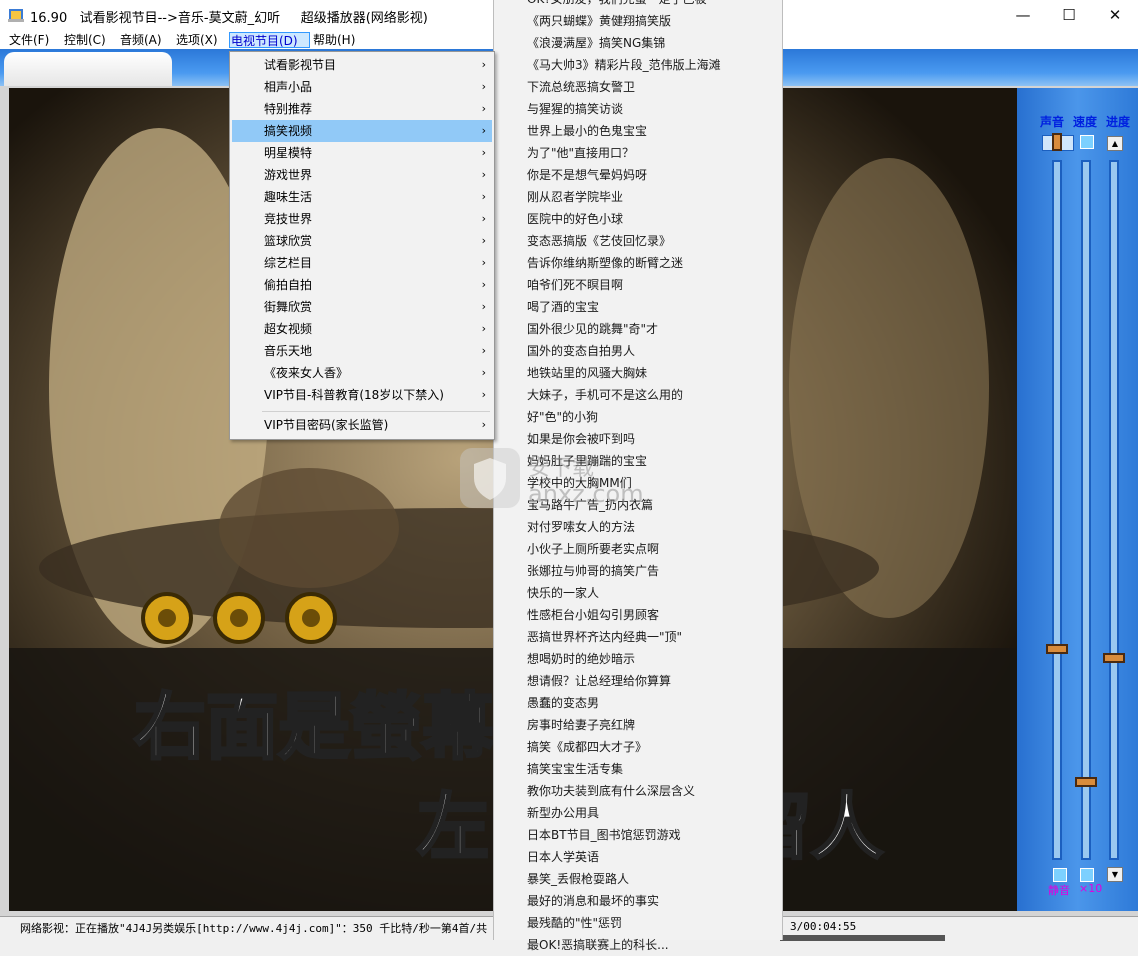  What do you see at coordinates (362, 329) in the screenshot?
I see `dropdown-item: 超女视频 ›` at bounding box center [362, 329].